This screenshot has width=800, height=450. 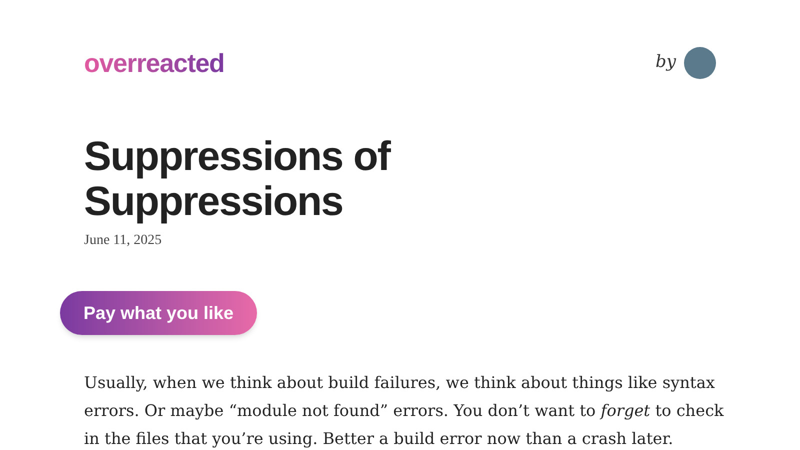 I want to click on avatar, so click(x=700, y=63).